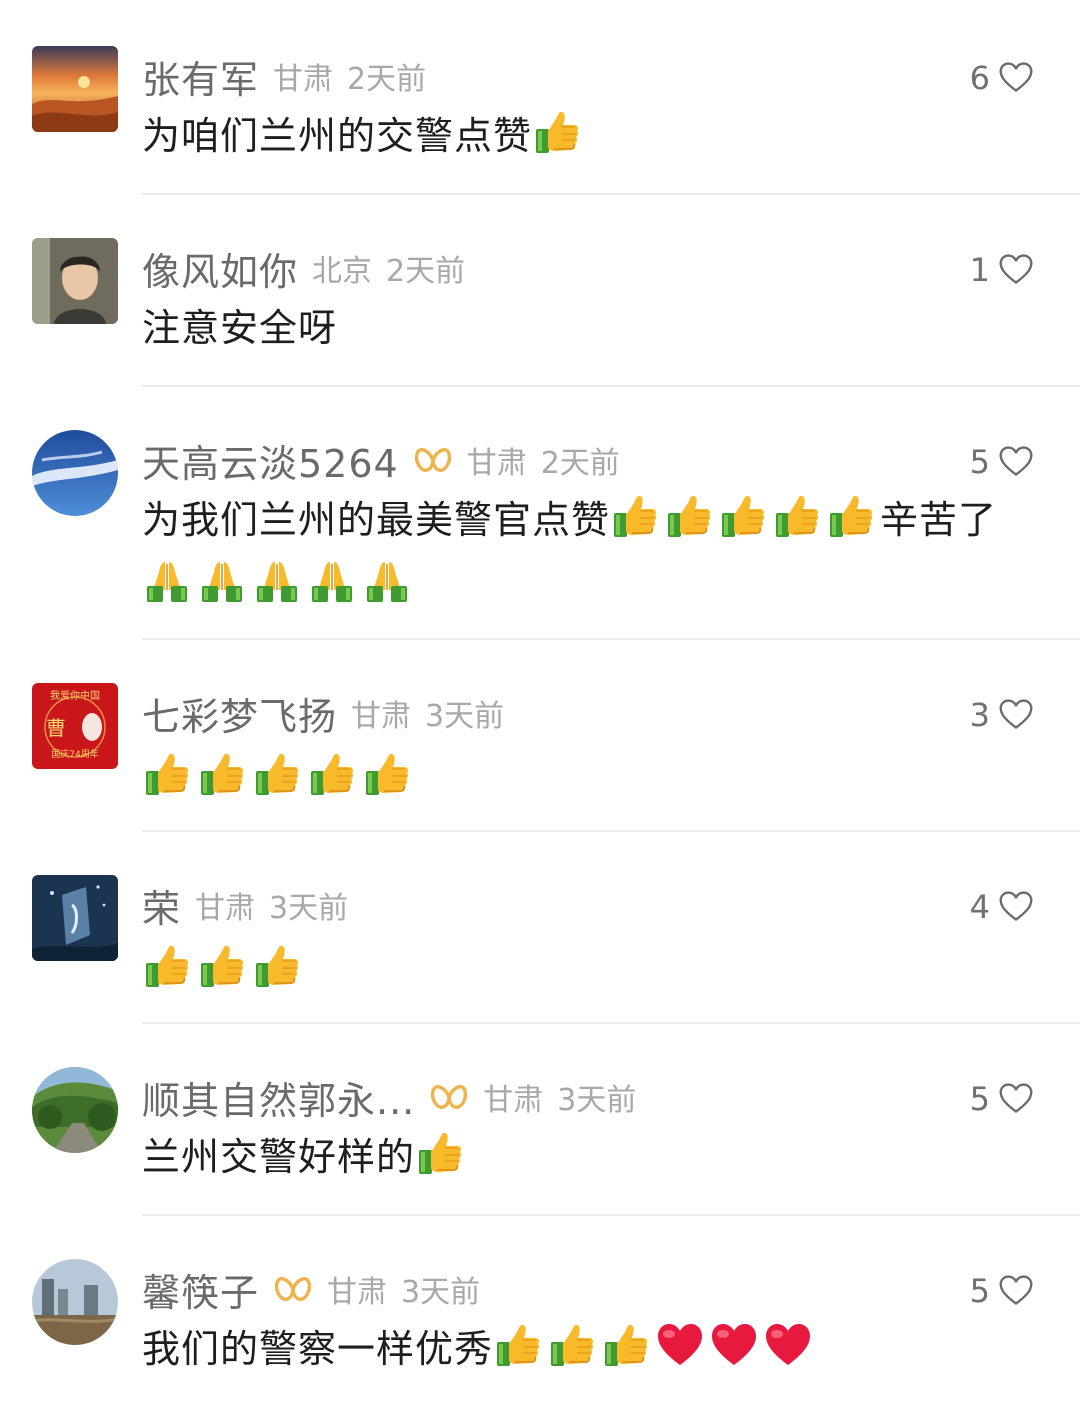 Image resolution: width=1080 pixels, height=1403 pixels. I want to click on like-button: 3, so click(1002, 715).